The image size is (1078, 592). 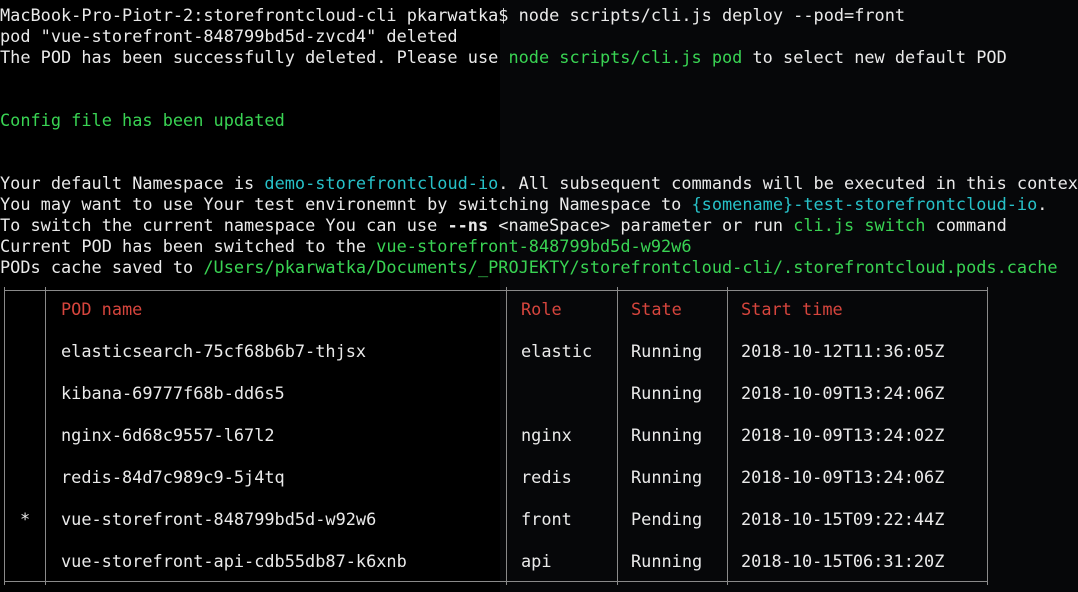 What do you see at coordinates (381, 183) in the screenshot?
I see `namespace-value: demo-storefrontcloud-io` at bounding box center [381, 183].